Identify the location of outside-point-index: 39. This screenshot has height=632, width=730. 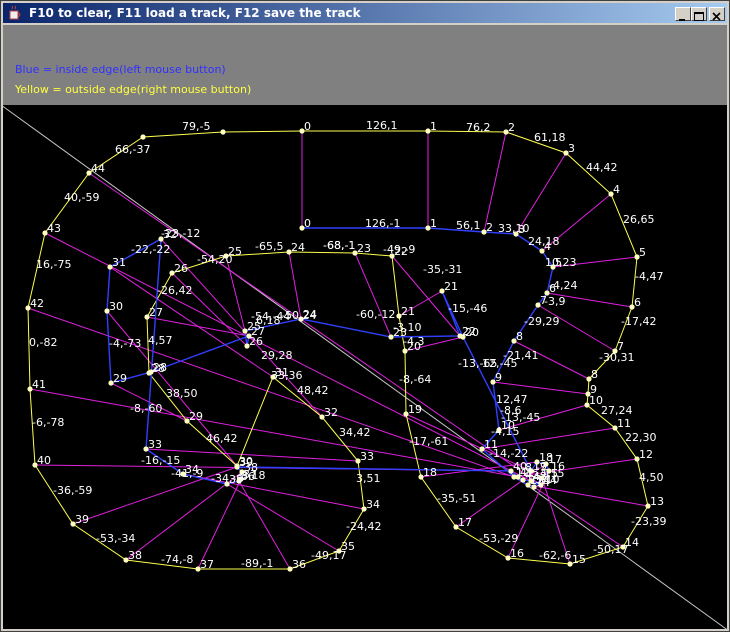
(82, 519).